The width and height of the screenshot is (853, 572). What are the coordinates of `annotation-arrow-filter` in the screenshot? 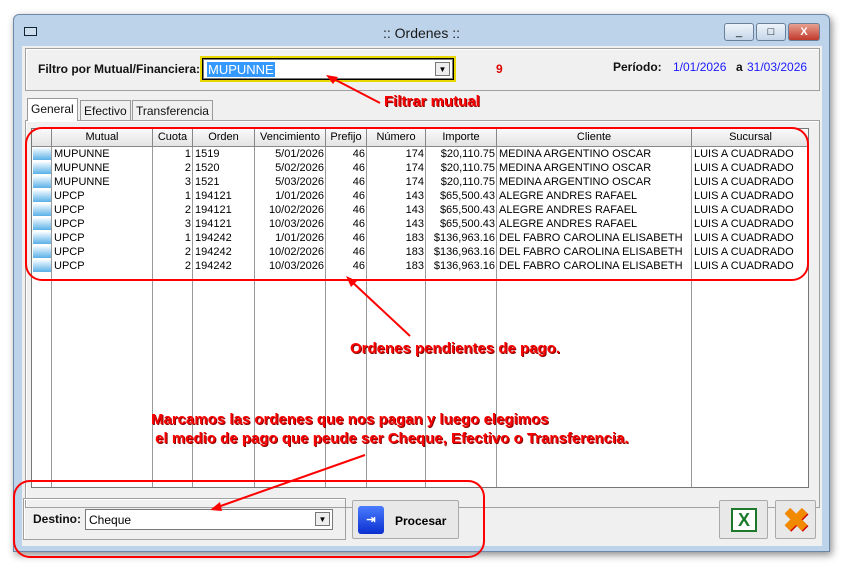 It's located at (355, 90).